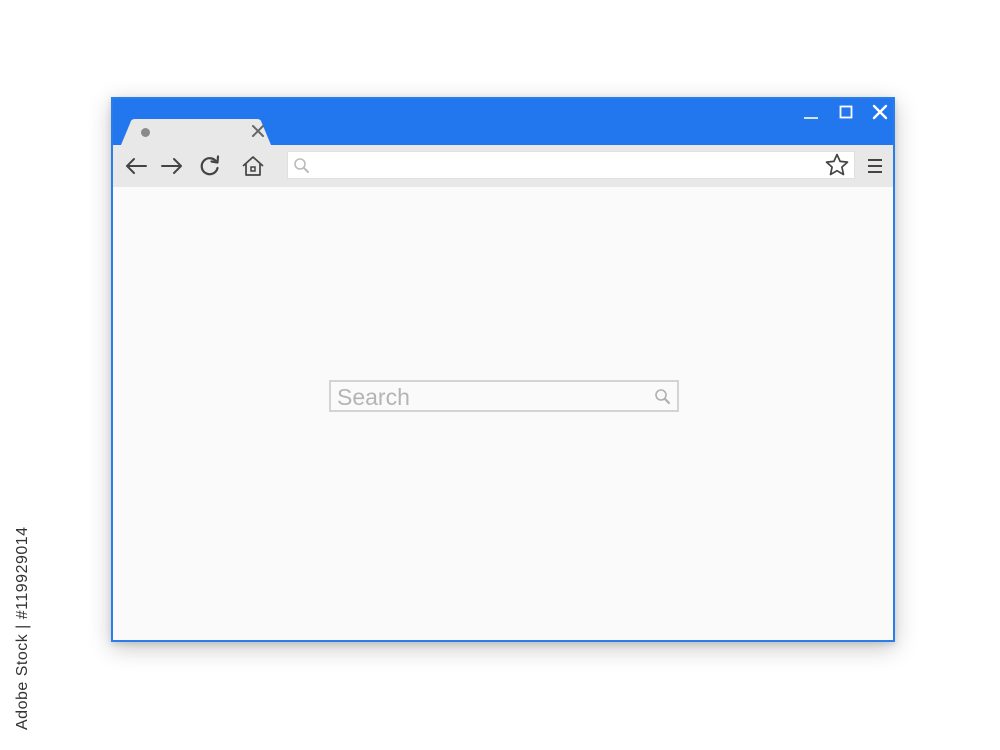 The image size is (1000, 750). Describe the element at coordinates (503, 122) in the screenshot. I see `title-bar` at that location.